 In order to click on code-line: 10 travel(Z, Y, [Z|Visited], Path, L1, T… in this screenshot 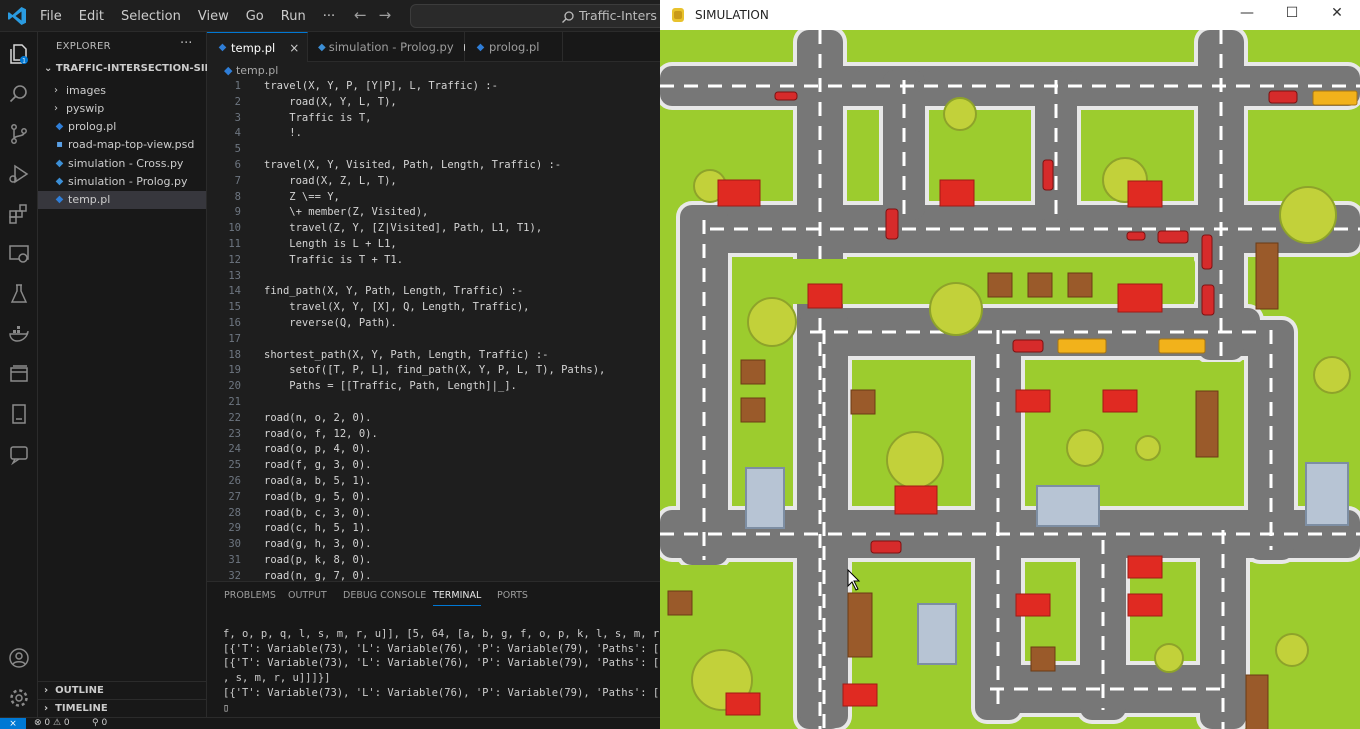, I will do `click(433, 230)`.